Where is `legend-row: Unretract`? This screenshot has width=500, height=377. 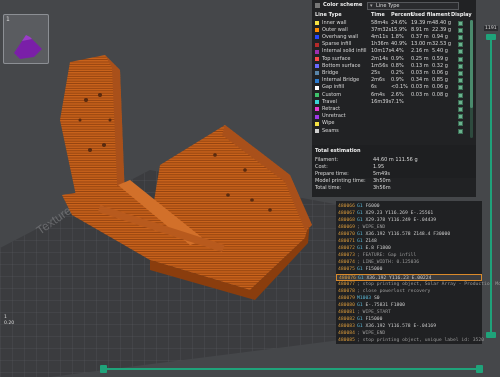
legend-row: Unretract is located at coordinates (394, 117).